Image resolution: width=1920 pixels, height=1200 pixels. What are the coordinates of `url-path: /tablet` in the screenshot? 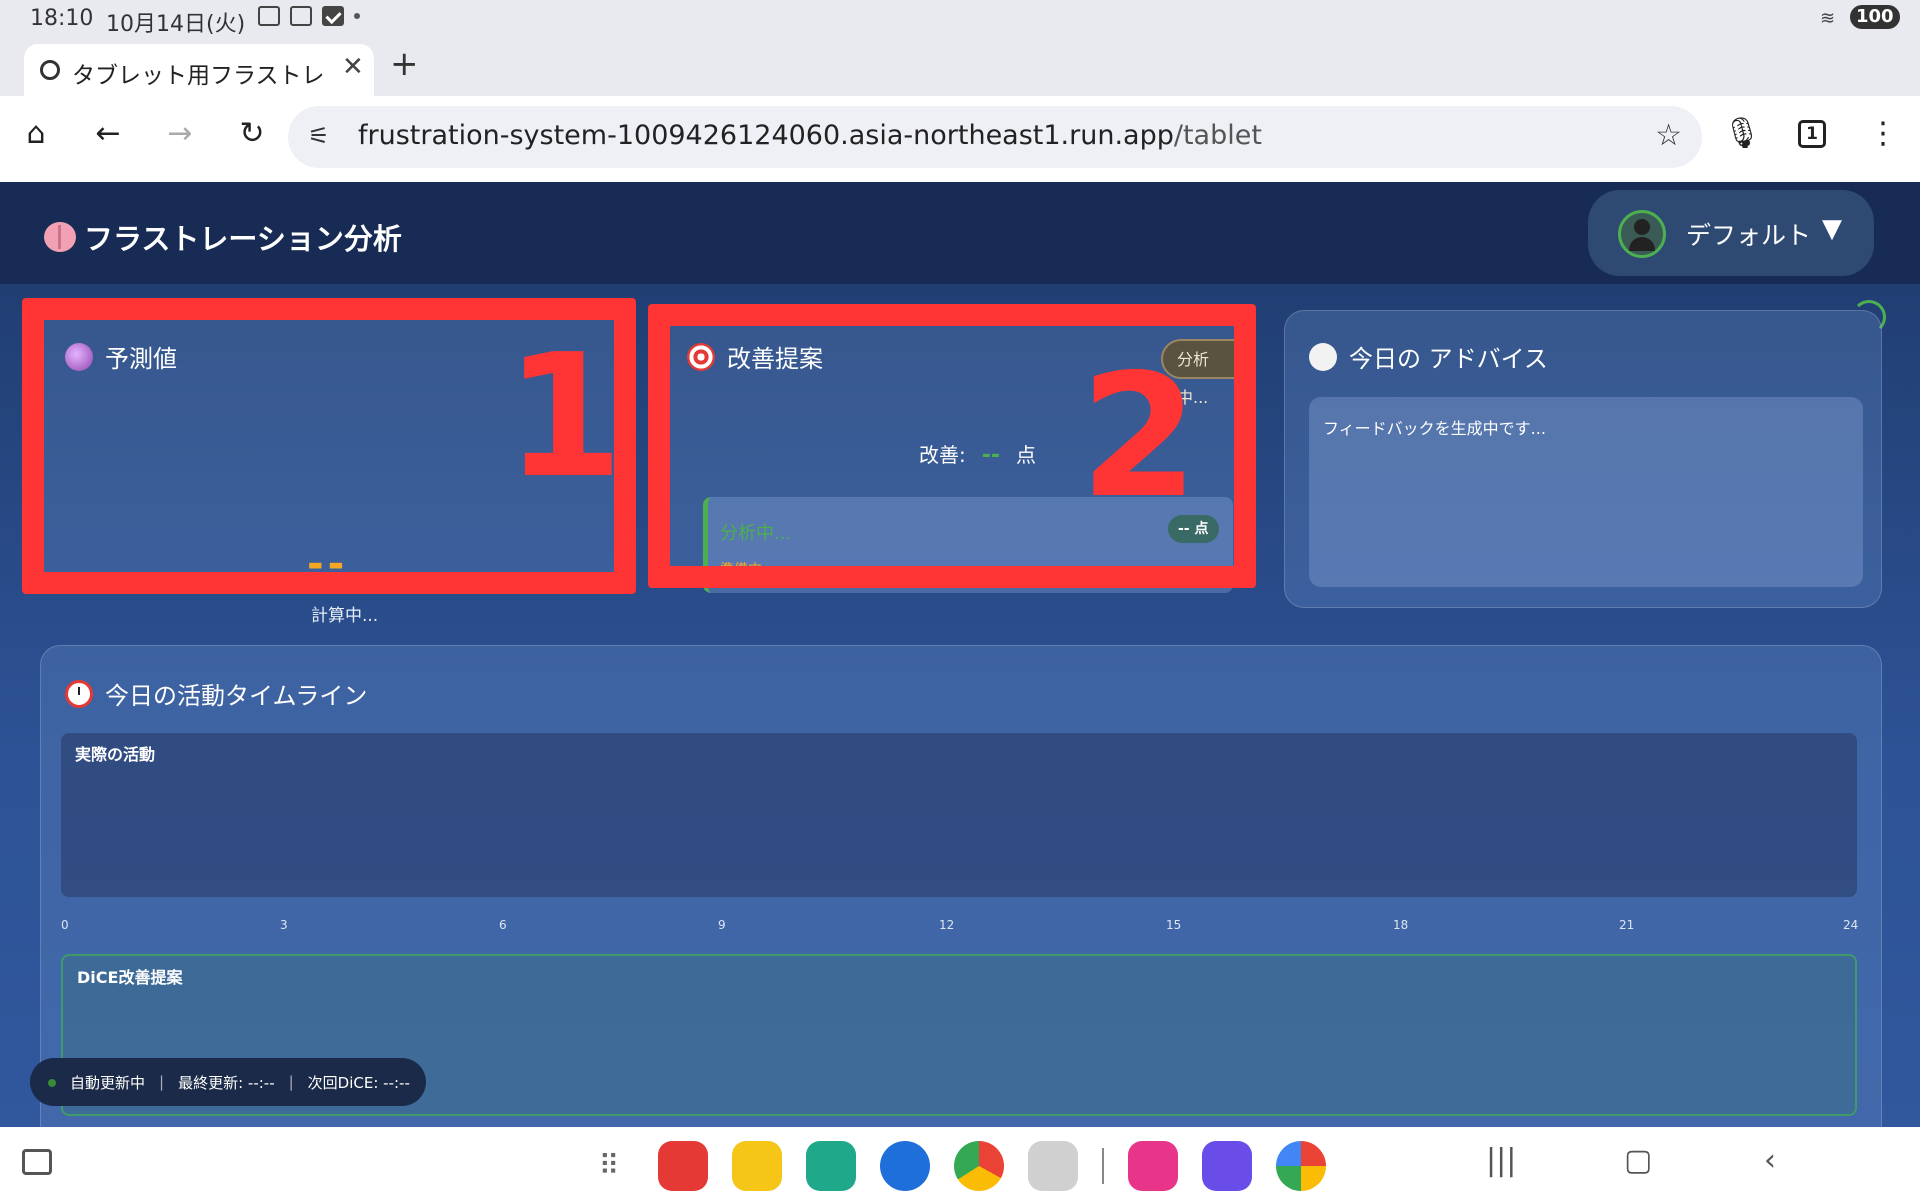 It's located at (1217, 135).